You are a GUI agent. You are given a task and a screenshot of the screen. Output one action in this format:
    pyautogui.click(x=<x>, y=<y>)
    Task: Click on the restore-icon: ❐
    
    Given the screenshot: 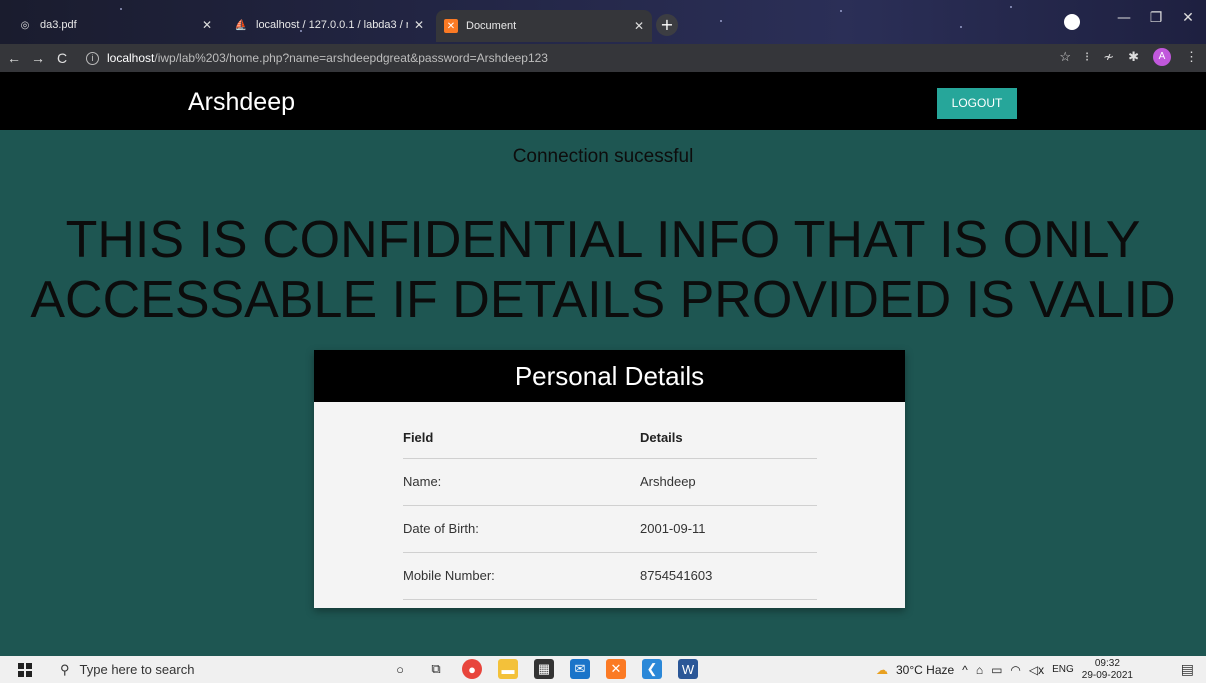 What is the action you would take?
    pyautogui.click(x=1156, y=18)
    